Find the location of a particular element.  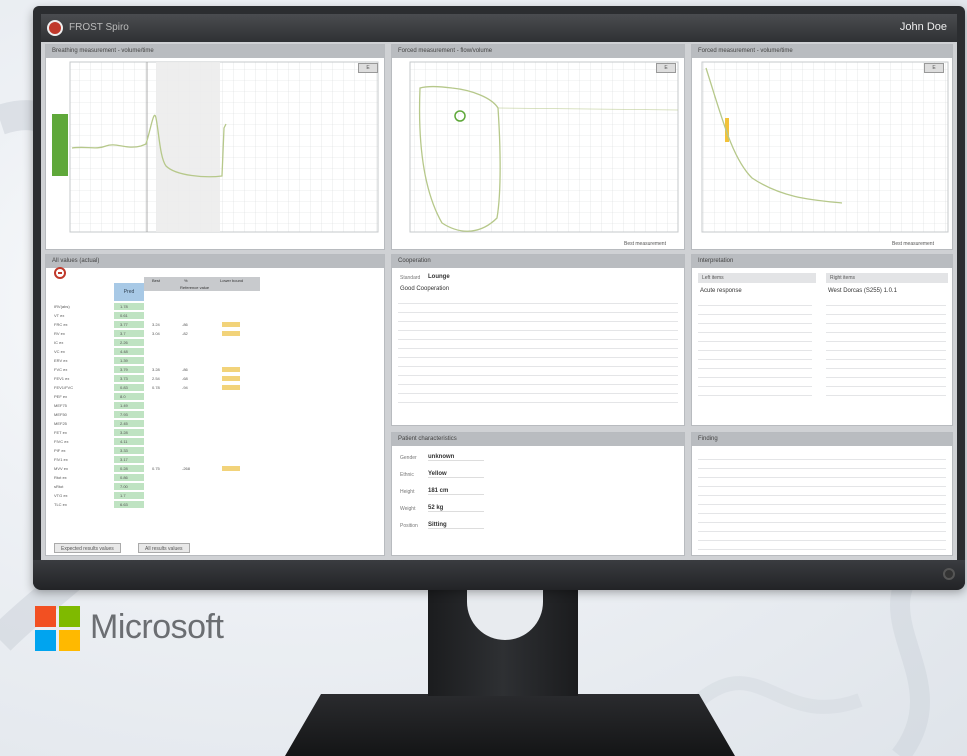

table-row: RV ex 3.7 3.04 -82 is located at coordinates (156, 333).